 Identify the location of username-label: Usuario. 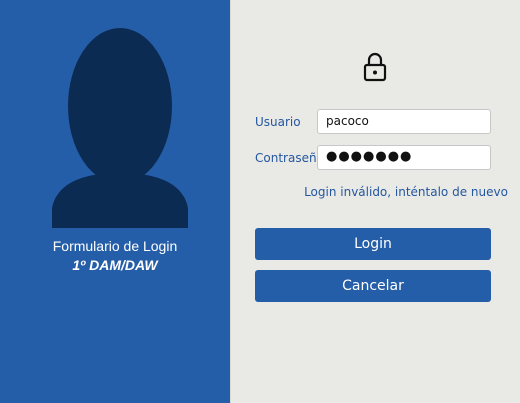
(278, 122).